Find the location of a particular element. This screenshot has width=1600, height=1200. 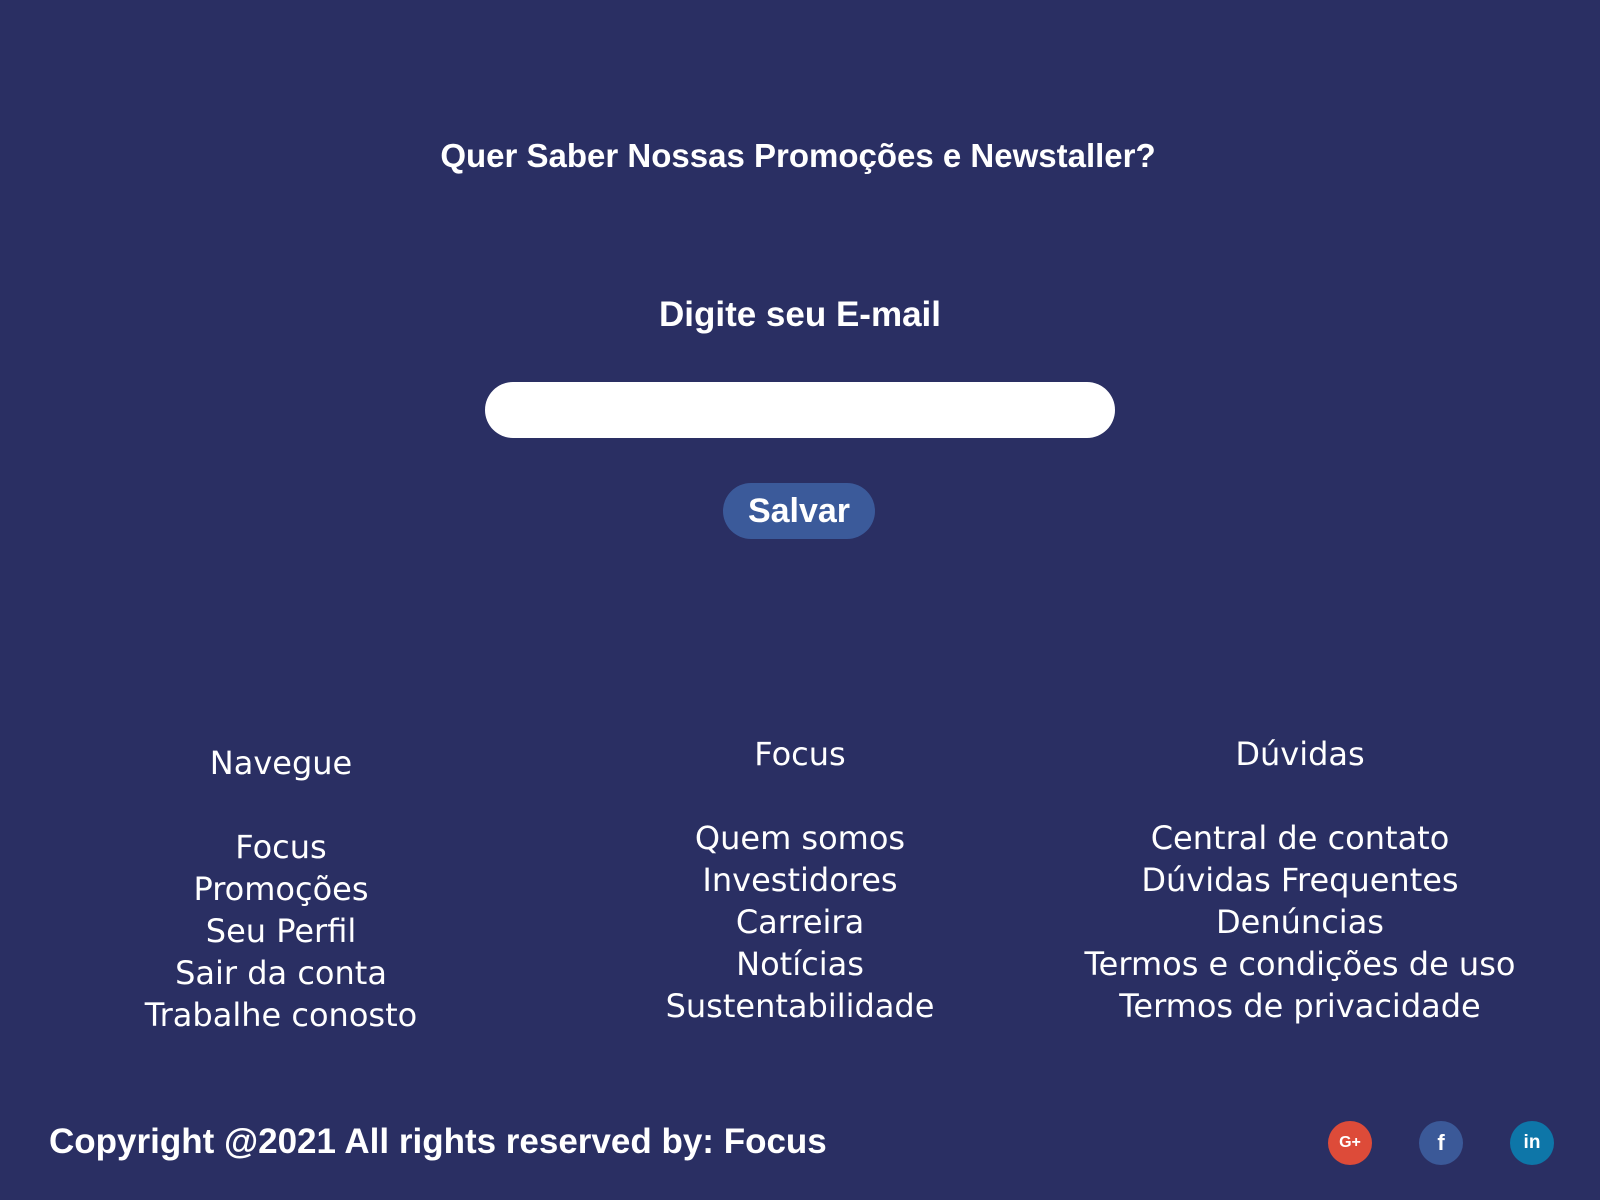

footer-link-termos-de-uso: Termos e condições de uso is located at coordinates (1300, 964).